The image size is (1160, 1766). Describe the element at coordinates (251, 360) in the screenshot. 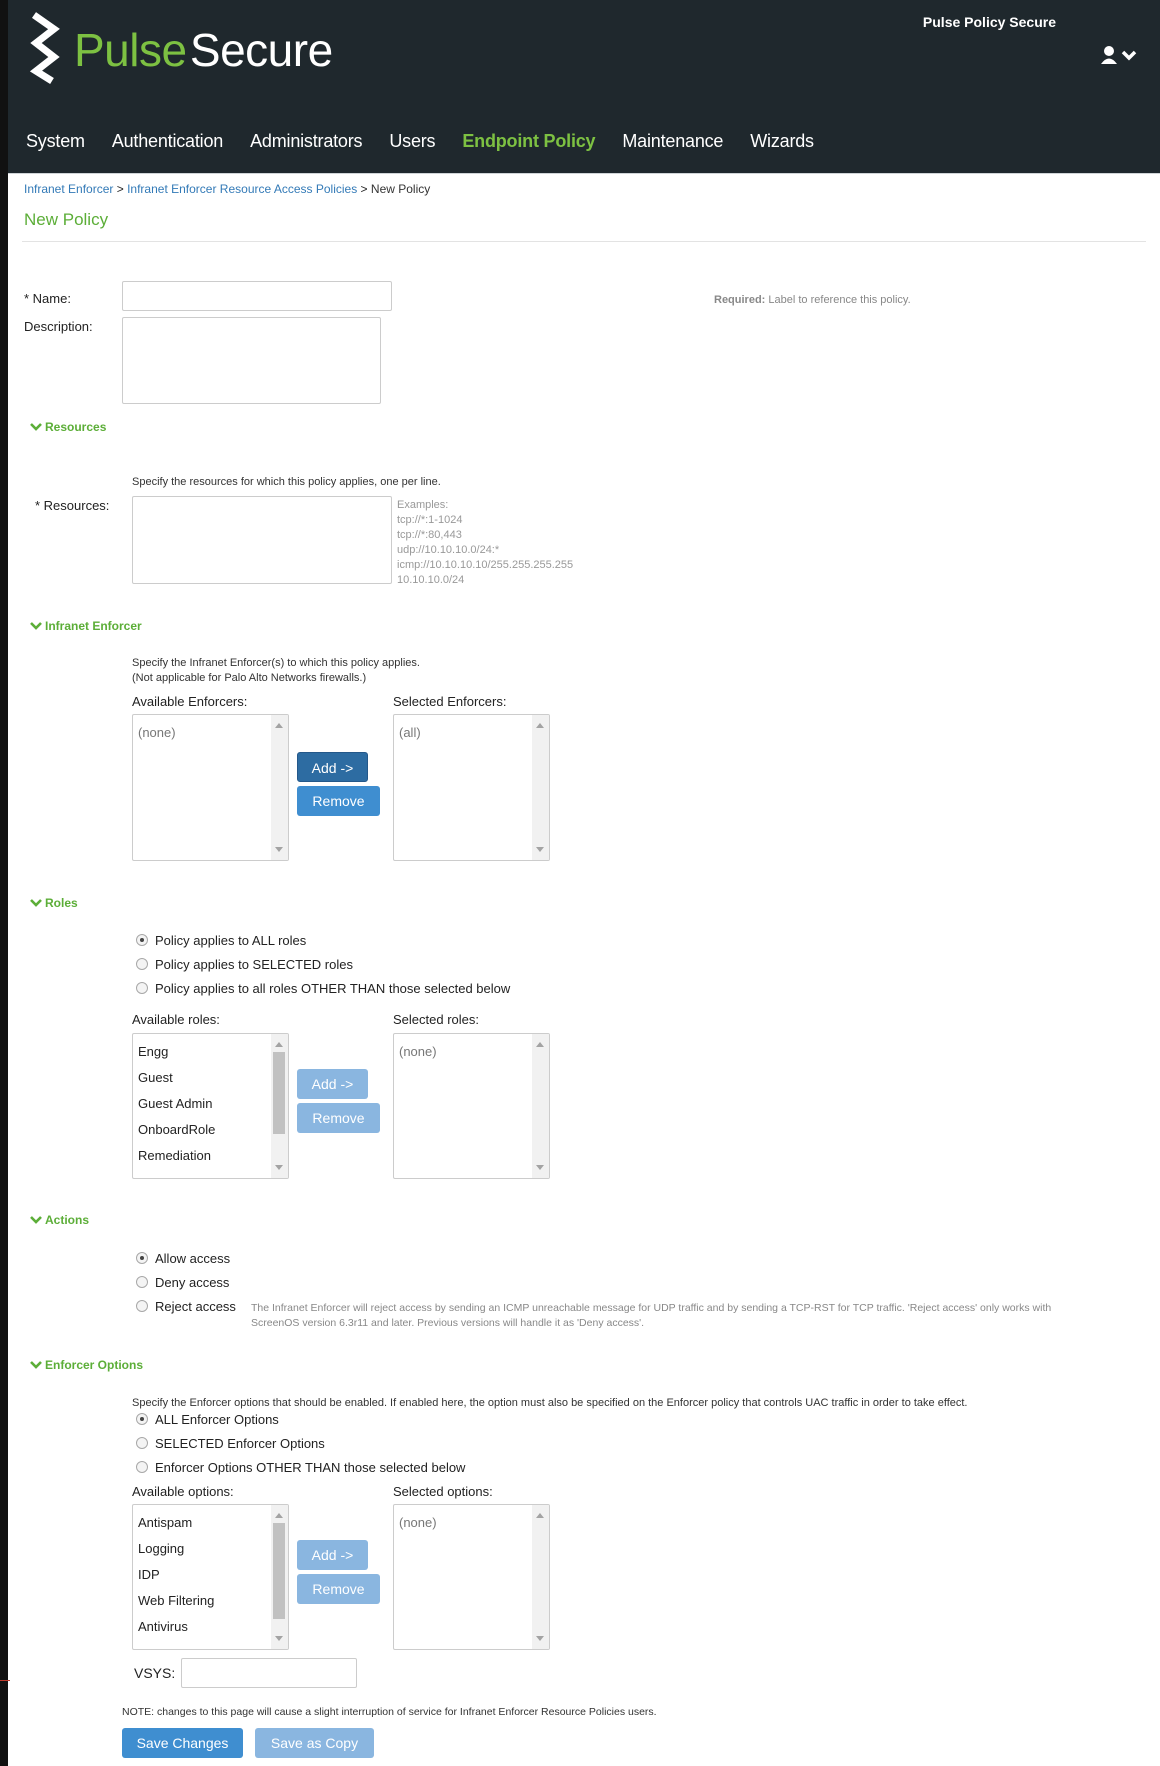

I see `description-input` at that location.